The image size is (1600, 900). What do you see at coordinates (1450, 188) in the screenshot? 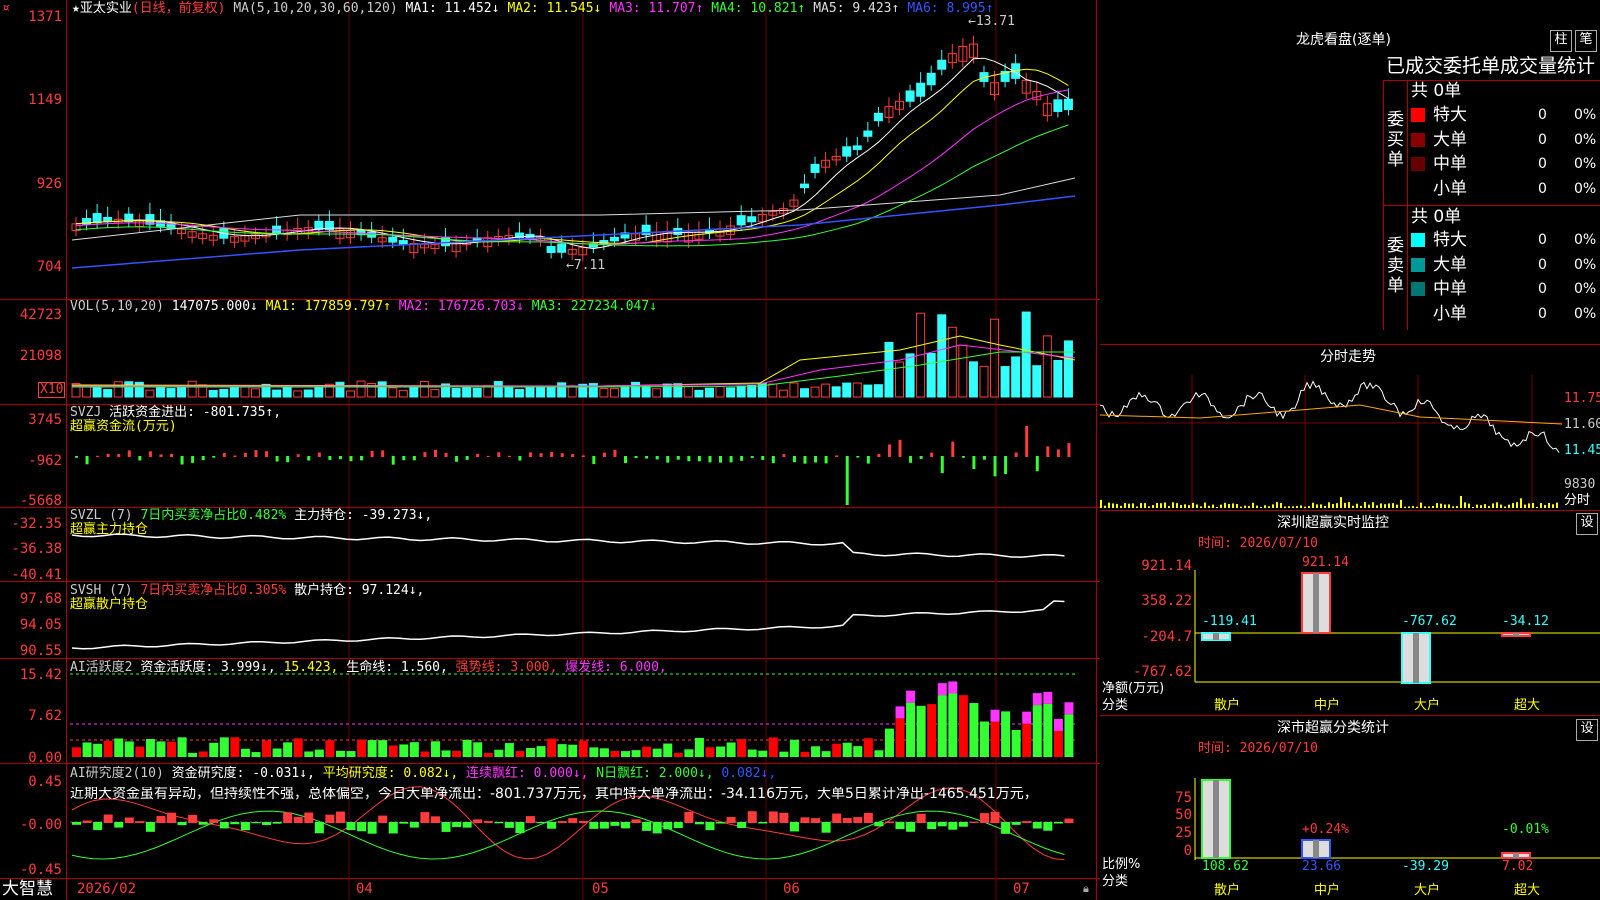
I see `order-size-label: 小单` at bounding box center [1450, 188].